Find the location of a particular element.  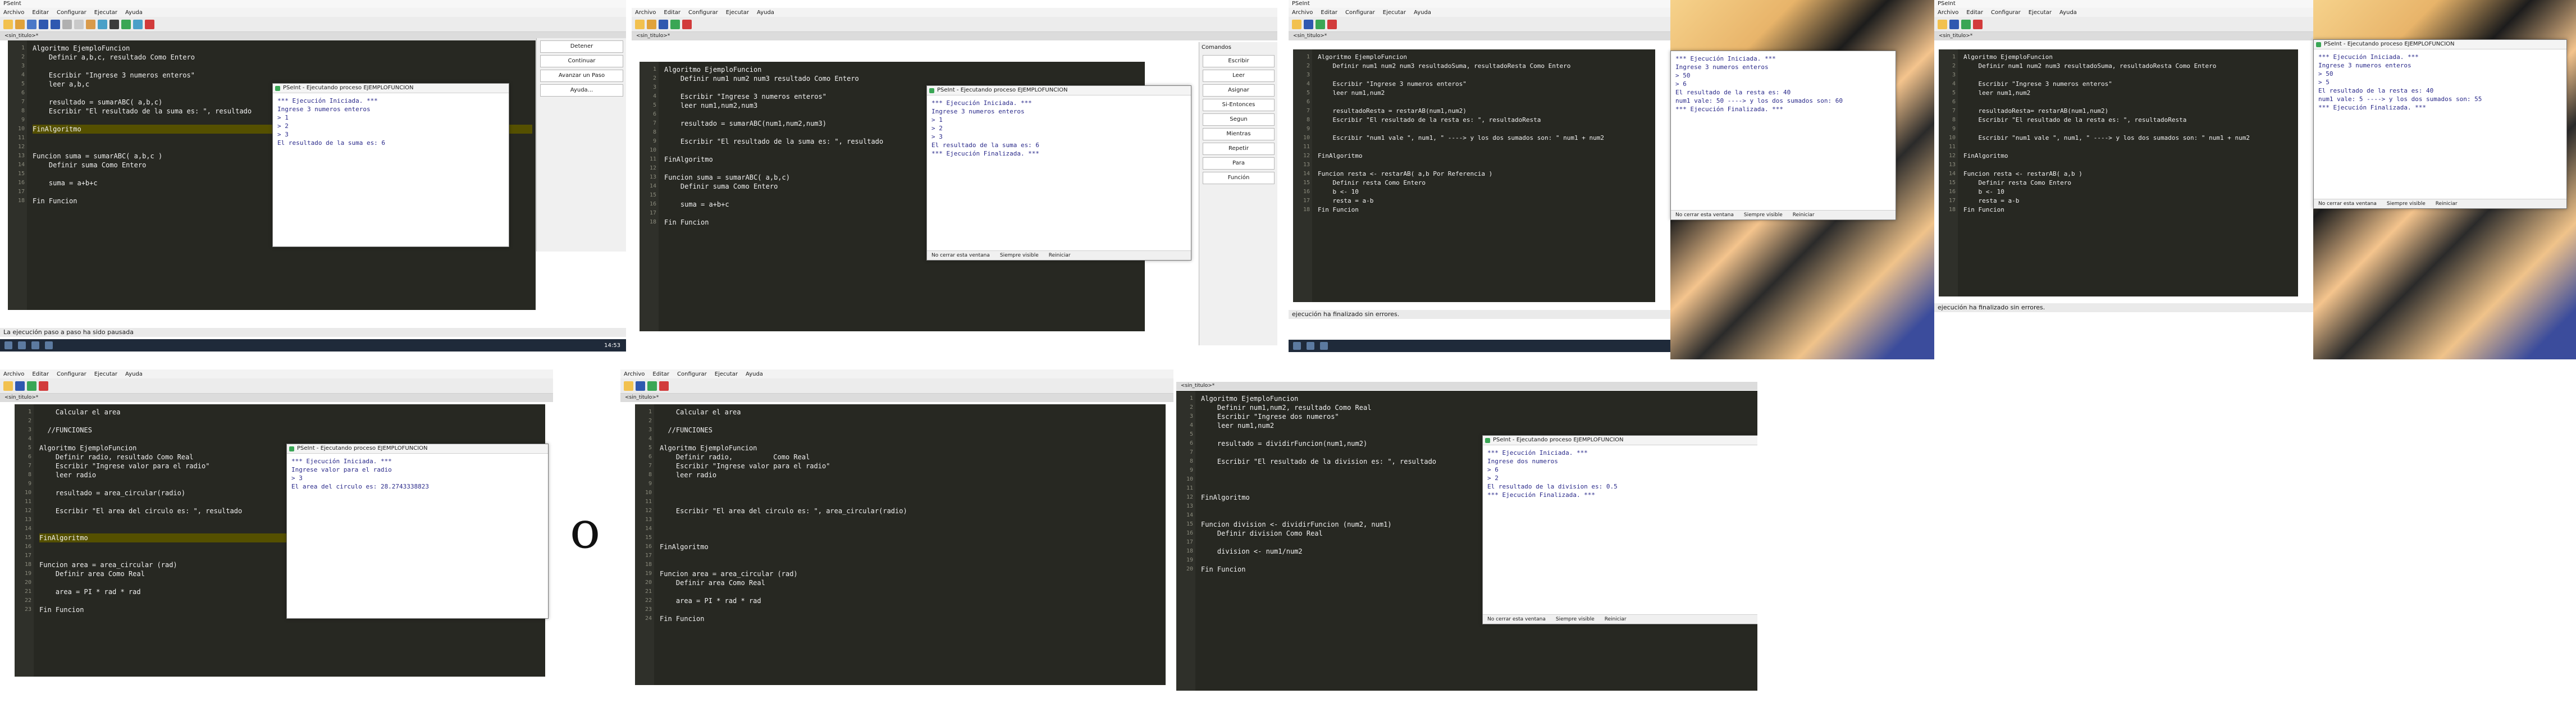

cmd-leer: Leer is located at coordinates (1239, 76).